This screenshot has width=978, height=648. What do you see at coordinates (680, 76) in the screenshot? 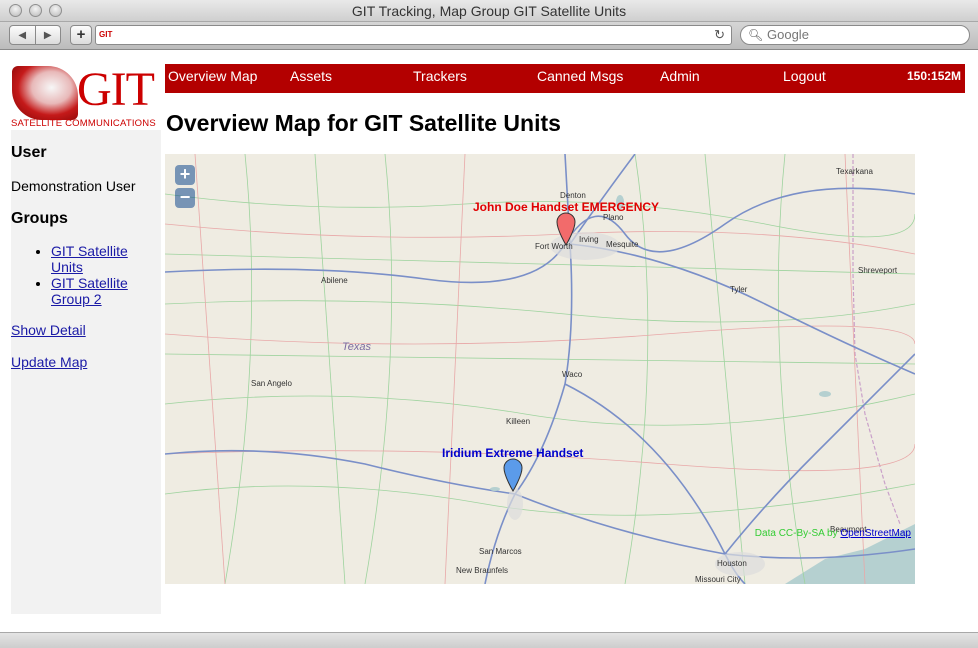
I see `nav-admin: Admin` at bounding box center [680, 76].